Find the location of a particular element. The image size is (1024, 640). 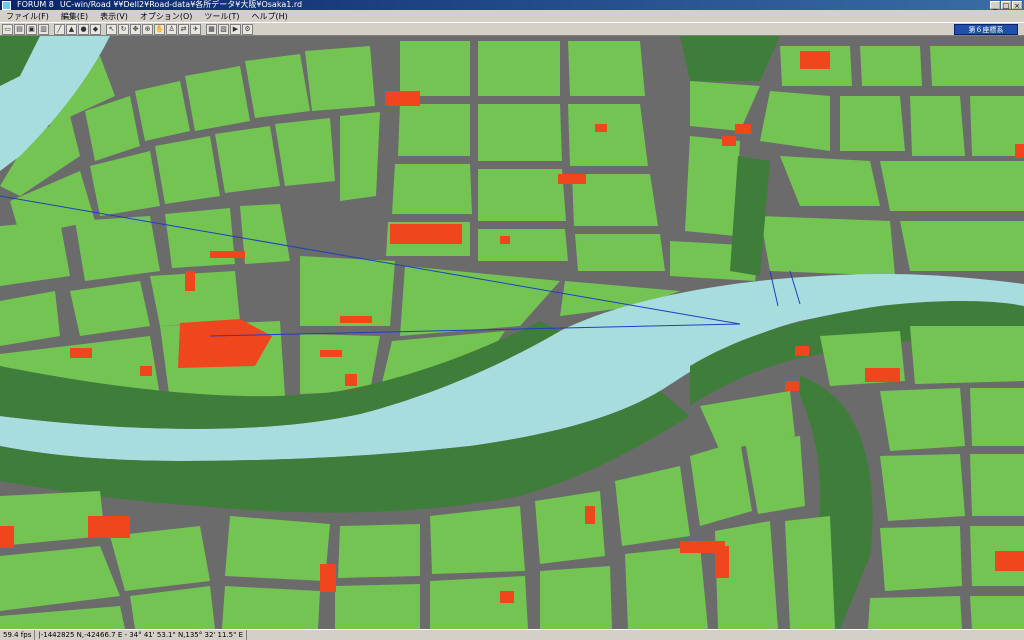

app-name: FORUM 8 is located at coordinates (35, 4).